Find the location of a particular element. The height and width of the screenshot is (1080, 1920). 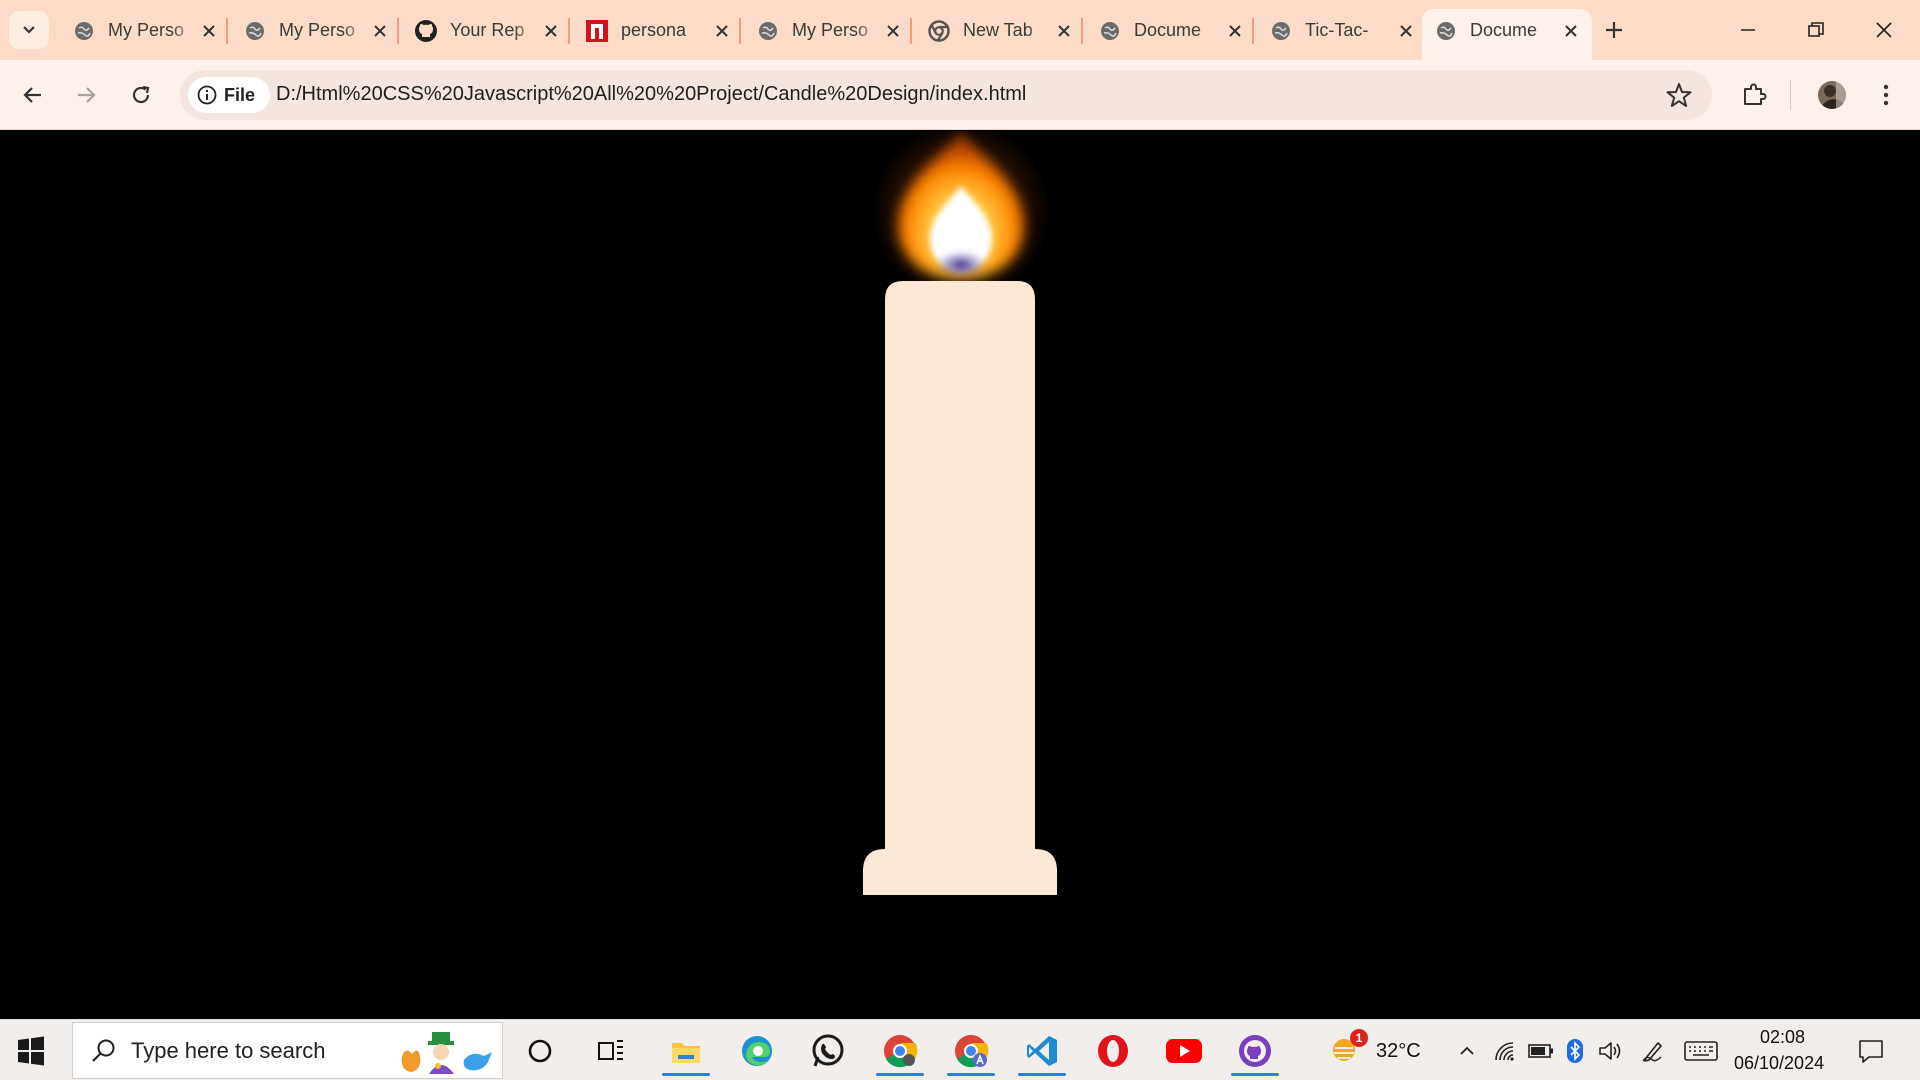

cortana-button is located at coordinates (540, 1051).